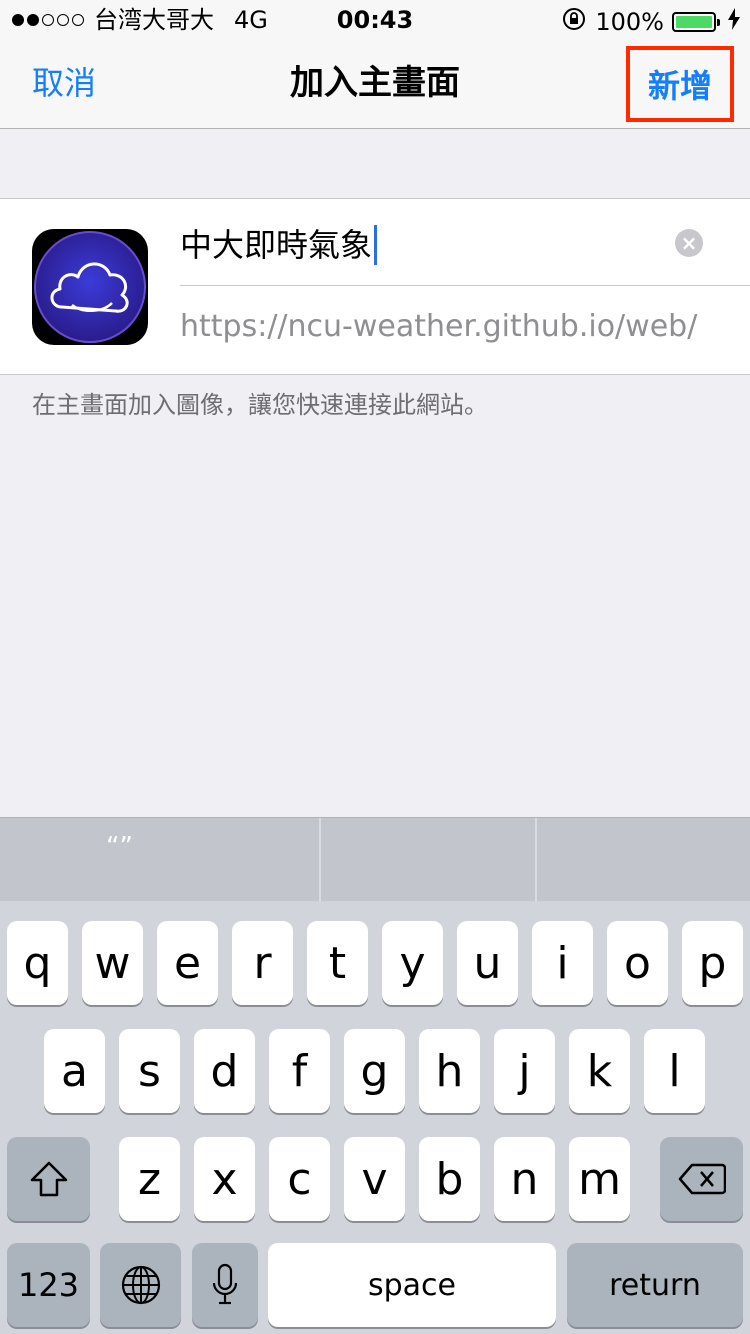 The height and width of the screenshot is (1334, 750). I want to click on key-d: d, so click(224, 1071).